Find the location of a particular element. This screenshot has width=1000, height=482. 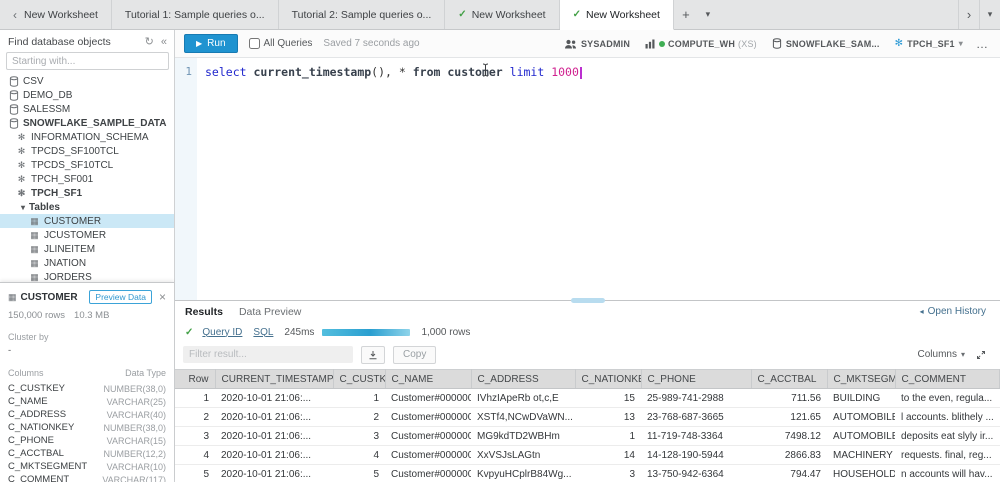

tree-item-database-expanded: SNOWFLAKE_SAMPLE_DATA is located at coordinates (87, 123).